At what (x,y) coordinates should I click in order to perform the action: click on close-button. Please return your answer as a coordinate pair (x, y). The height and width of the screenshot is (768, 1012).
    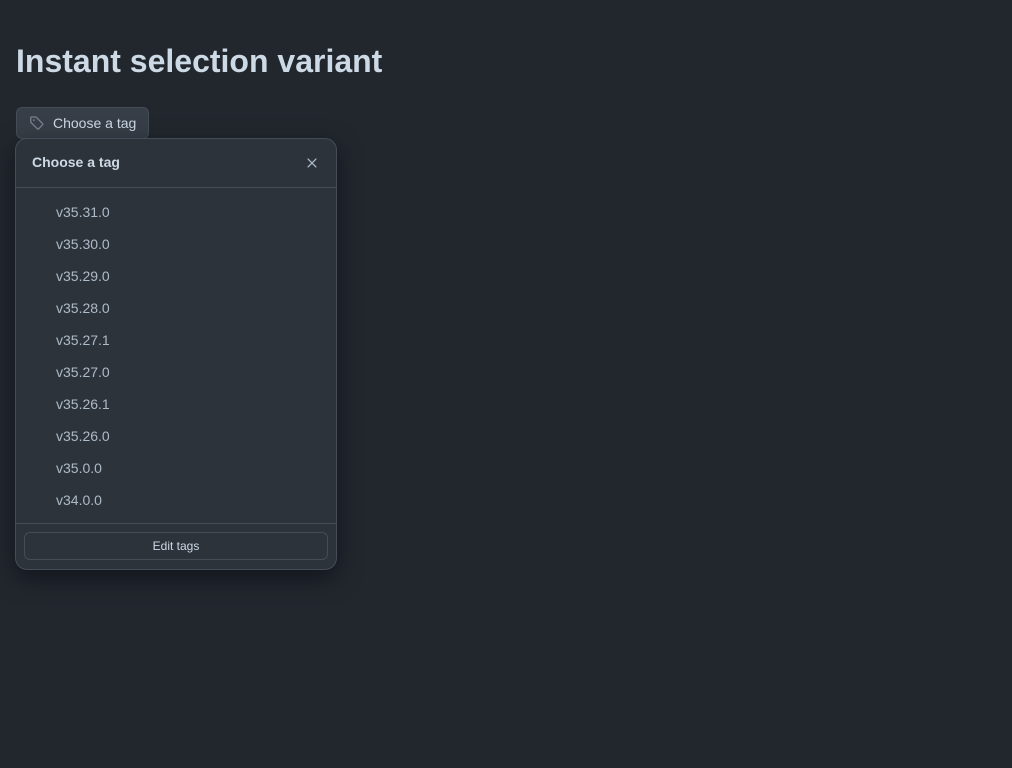
    Looking at the image, I should click on (312, 163).